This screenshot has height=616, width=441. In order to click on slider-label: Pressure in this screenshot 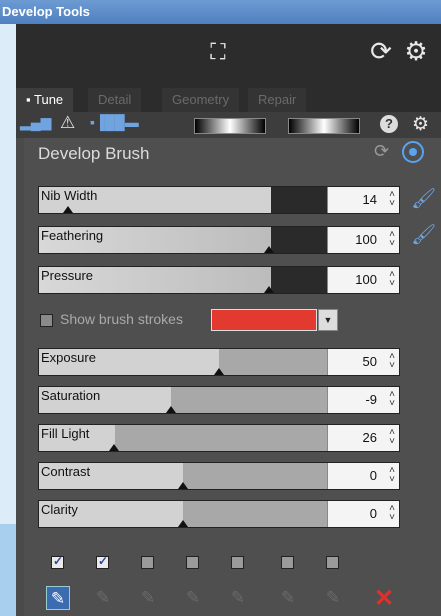, I will do `click(67, 275)`.